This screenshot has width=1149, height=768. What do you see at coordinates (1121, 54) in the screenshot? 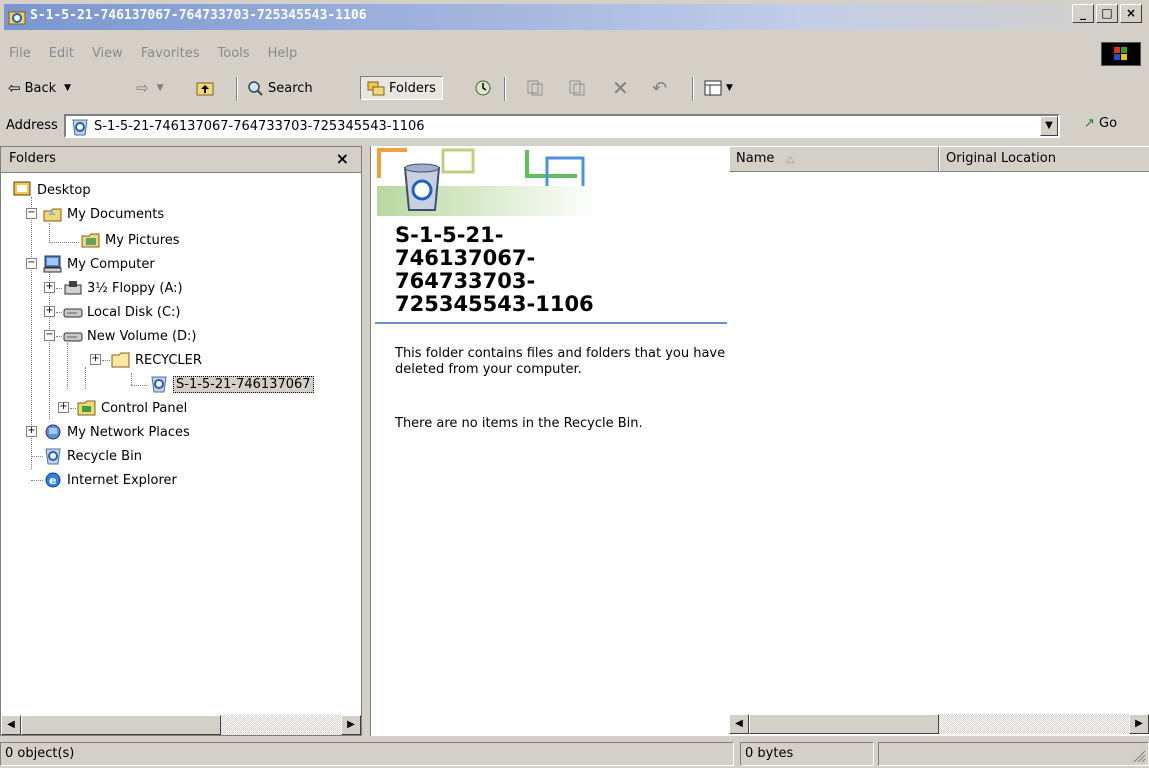
I see `windows-logo-icon` at bounding box center [1121, 54].